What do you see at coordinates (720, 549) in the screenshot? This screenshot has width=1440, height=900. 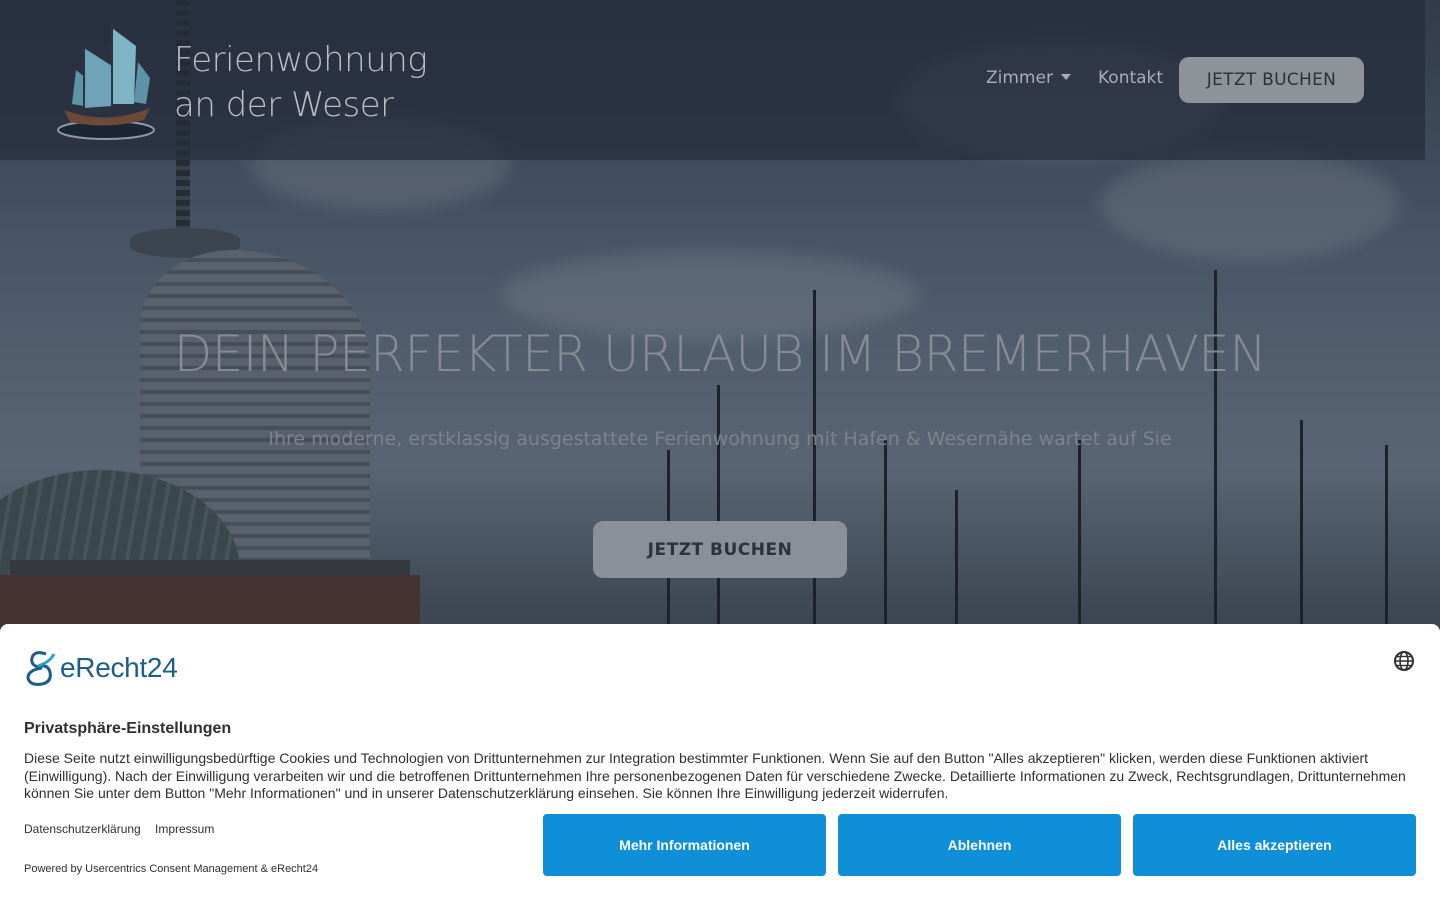 I see `hero-book-button: JETZT BUCHEN` at bounding box center [720, 549].